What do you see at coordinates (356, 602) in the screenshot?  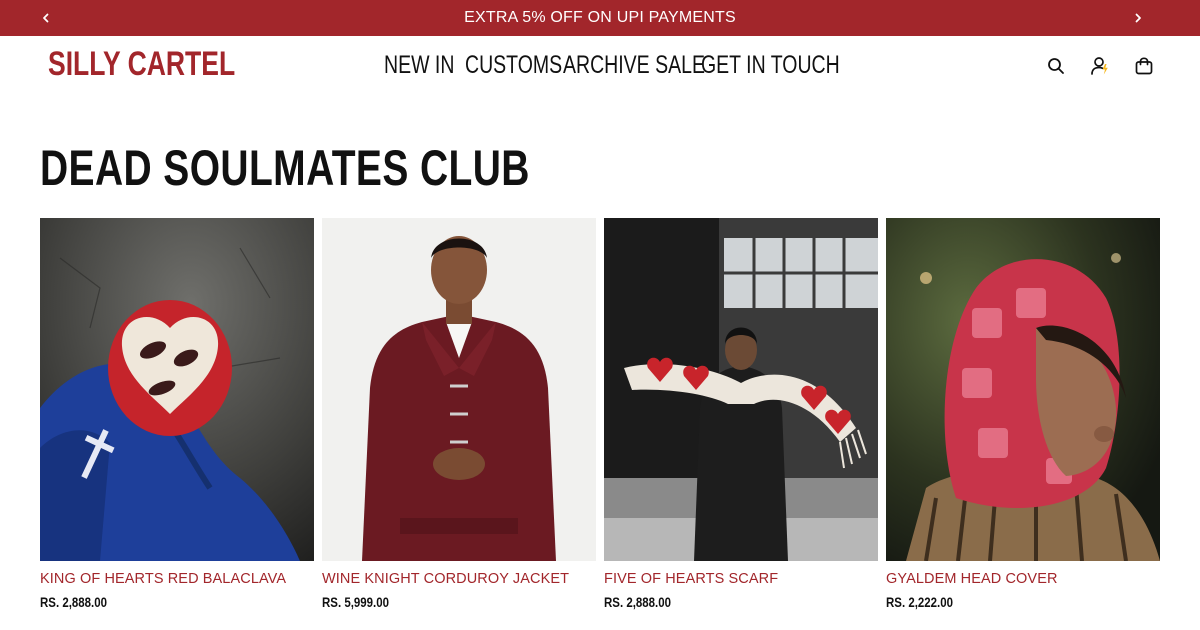 I see `product-price: RS. 5,999.00` at bounding box center [356, 602].